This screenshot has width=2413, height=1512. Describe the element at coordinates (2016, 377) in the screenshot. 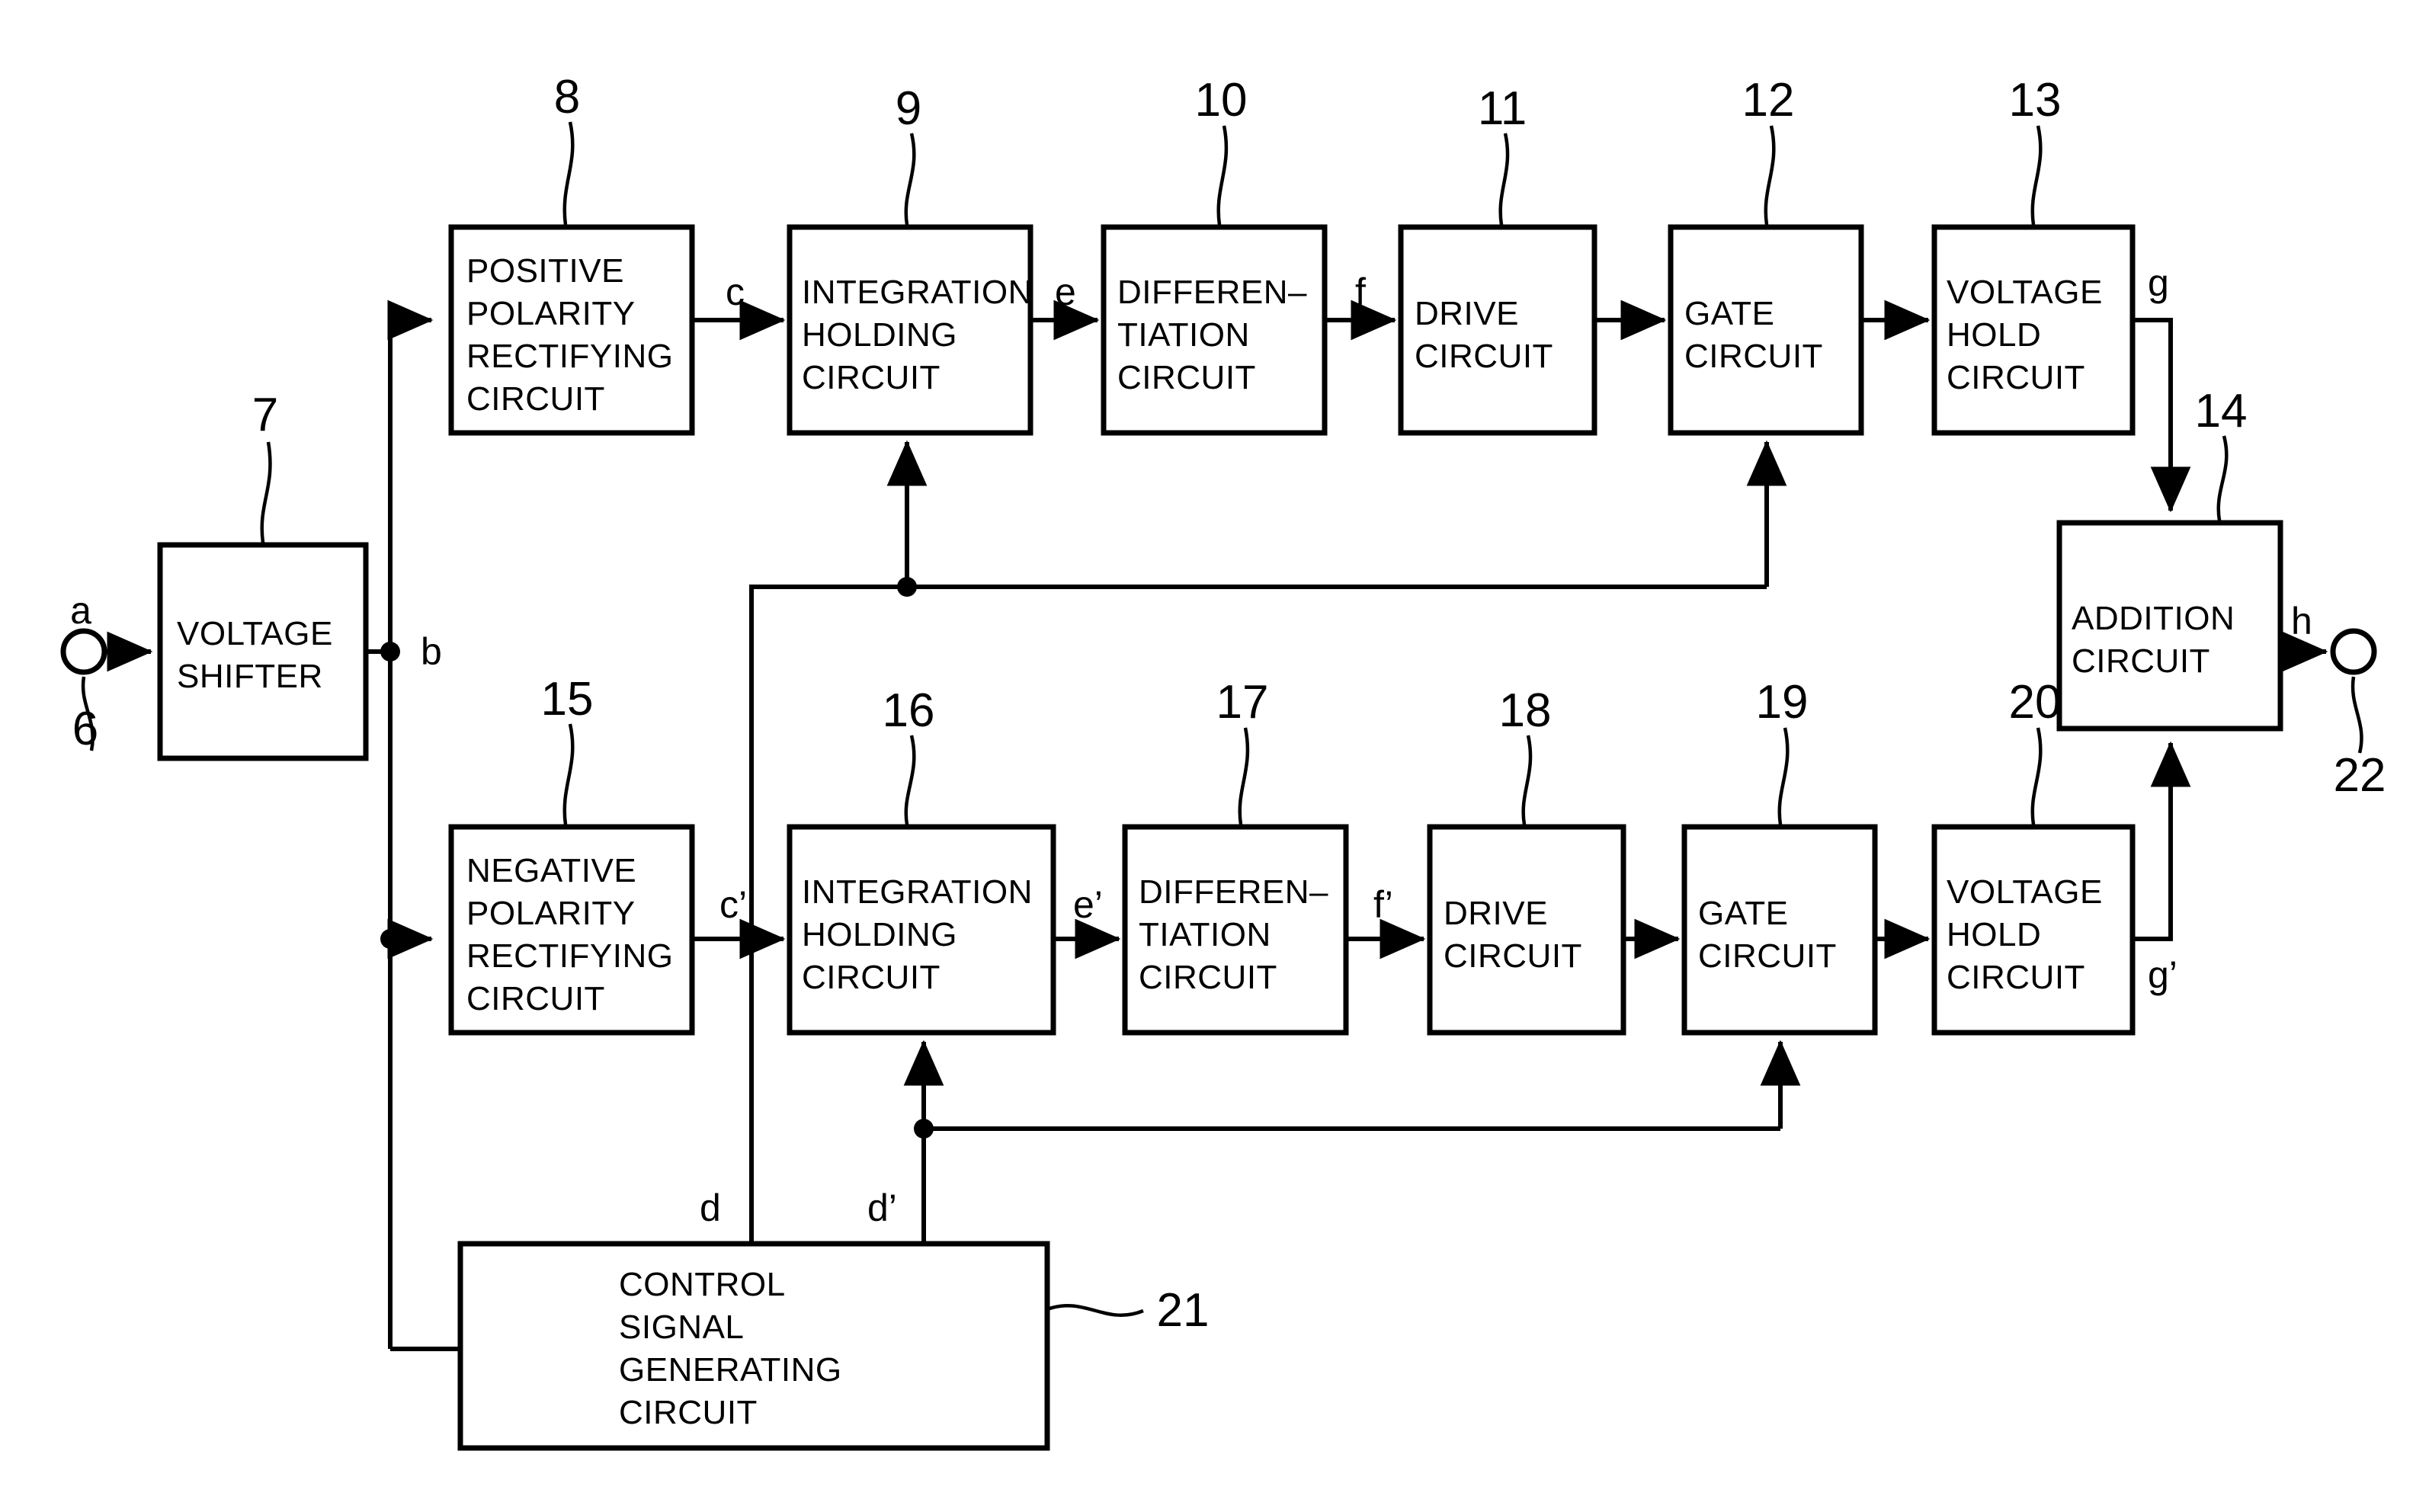

I see `label-voltage-hold-top-line3: CIRCUIT` at that location.